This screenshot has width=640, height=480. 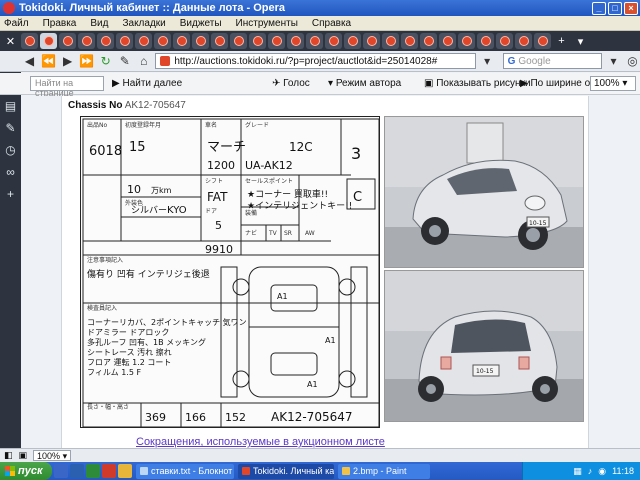 I want to click on notes-icon: ✎, so click(x=10, y=128).